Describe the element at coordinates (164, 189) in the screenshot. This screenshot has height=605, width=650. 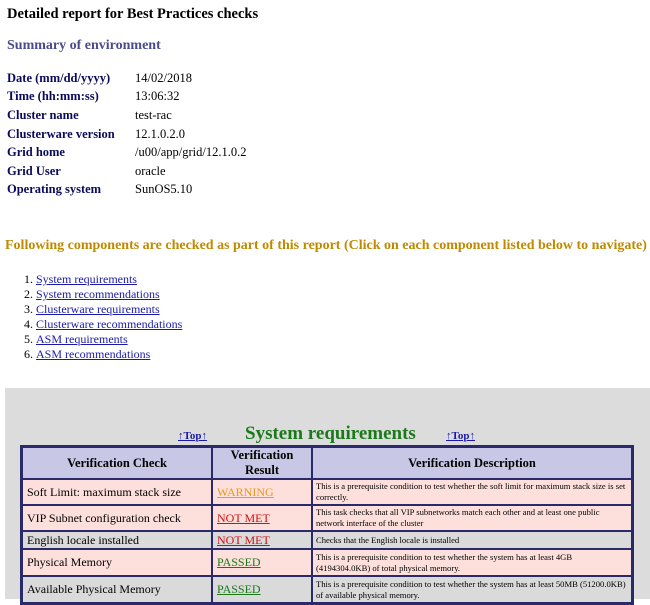
I see `env-value: SunOS5.10` at that location.